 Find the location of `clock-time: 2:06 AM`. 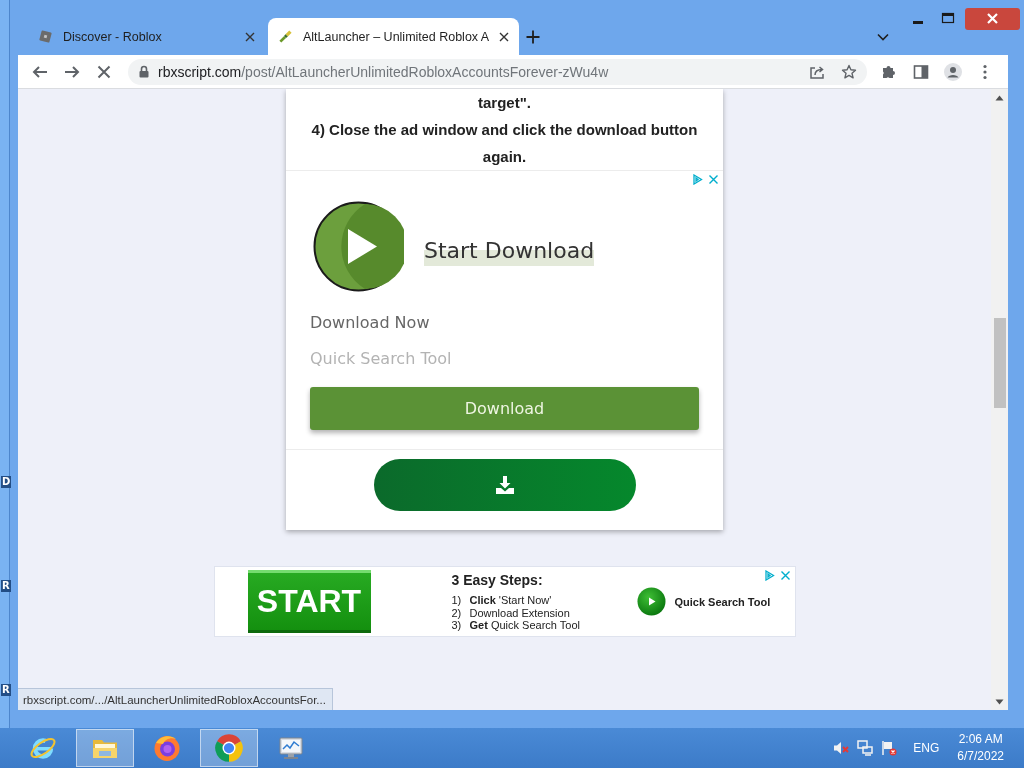

clock-time: 2:06 AM is located at coordinates (980, 739).